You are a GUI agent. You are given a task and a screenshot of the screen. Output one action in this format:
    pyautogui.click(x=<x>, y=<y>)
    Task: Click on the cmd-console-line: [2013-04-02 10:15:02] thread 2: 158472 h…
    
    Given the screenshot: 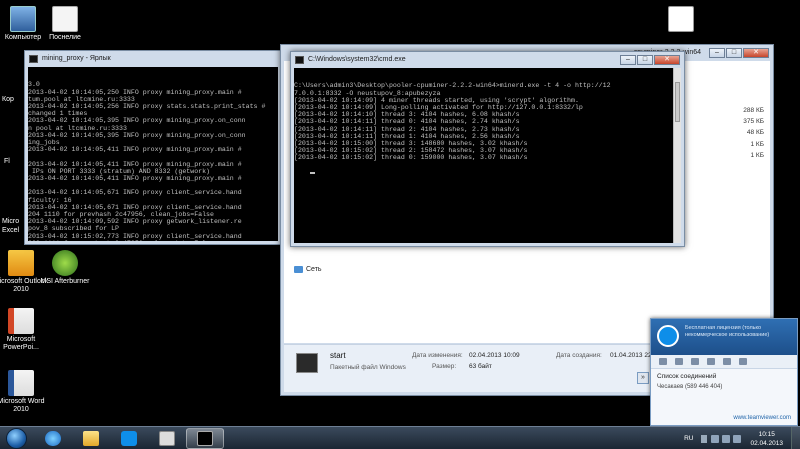 What is the action you would take?
    pyautogui.click(x=411, y=151)
    